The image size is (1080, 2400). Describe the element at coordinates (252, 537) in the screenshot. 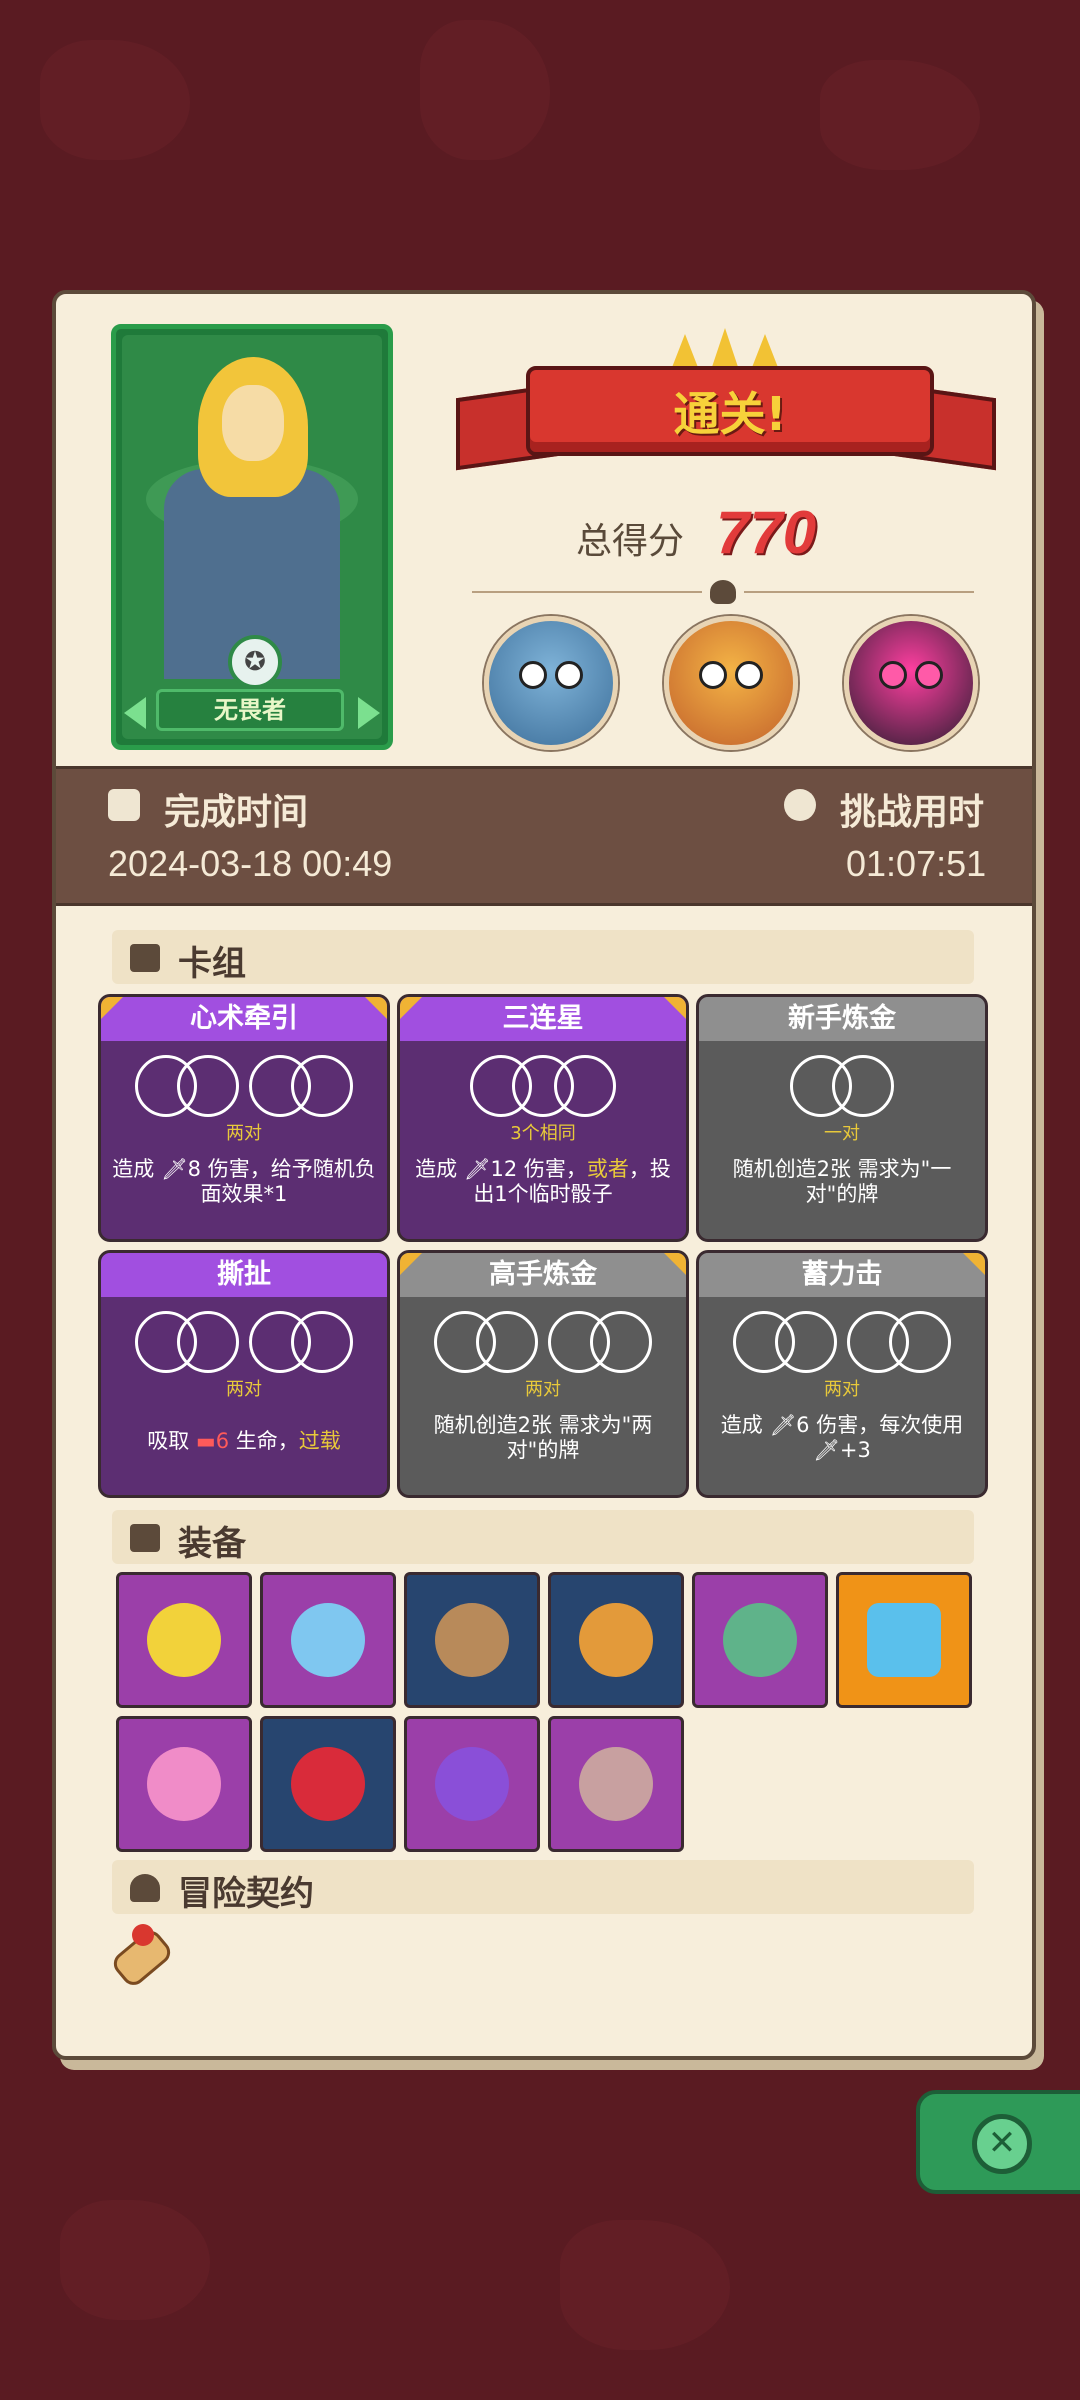

I see `hero-portrait: ✪ 无畏者` at that location.